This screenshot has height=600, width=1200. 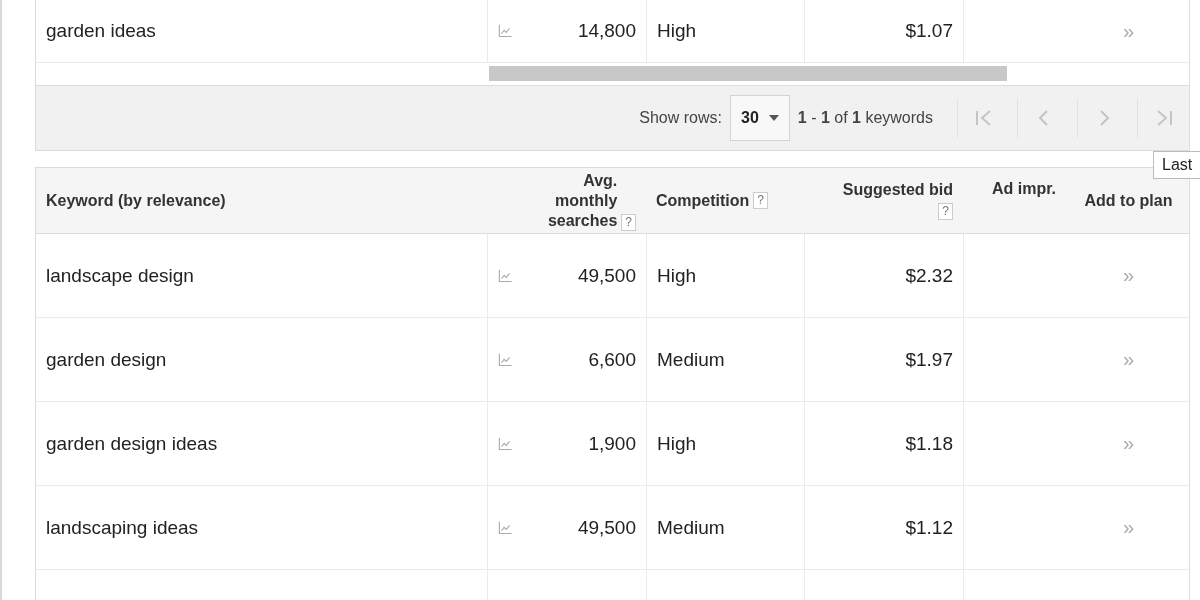 What do you see at coordinates (883, 443) in the screenshot?
I see `bid-cell: $1.18` at bounding box center [883, 443].